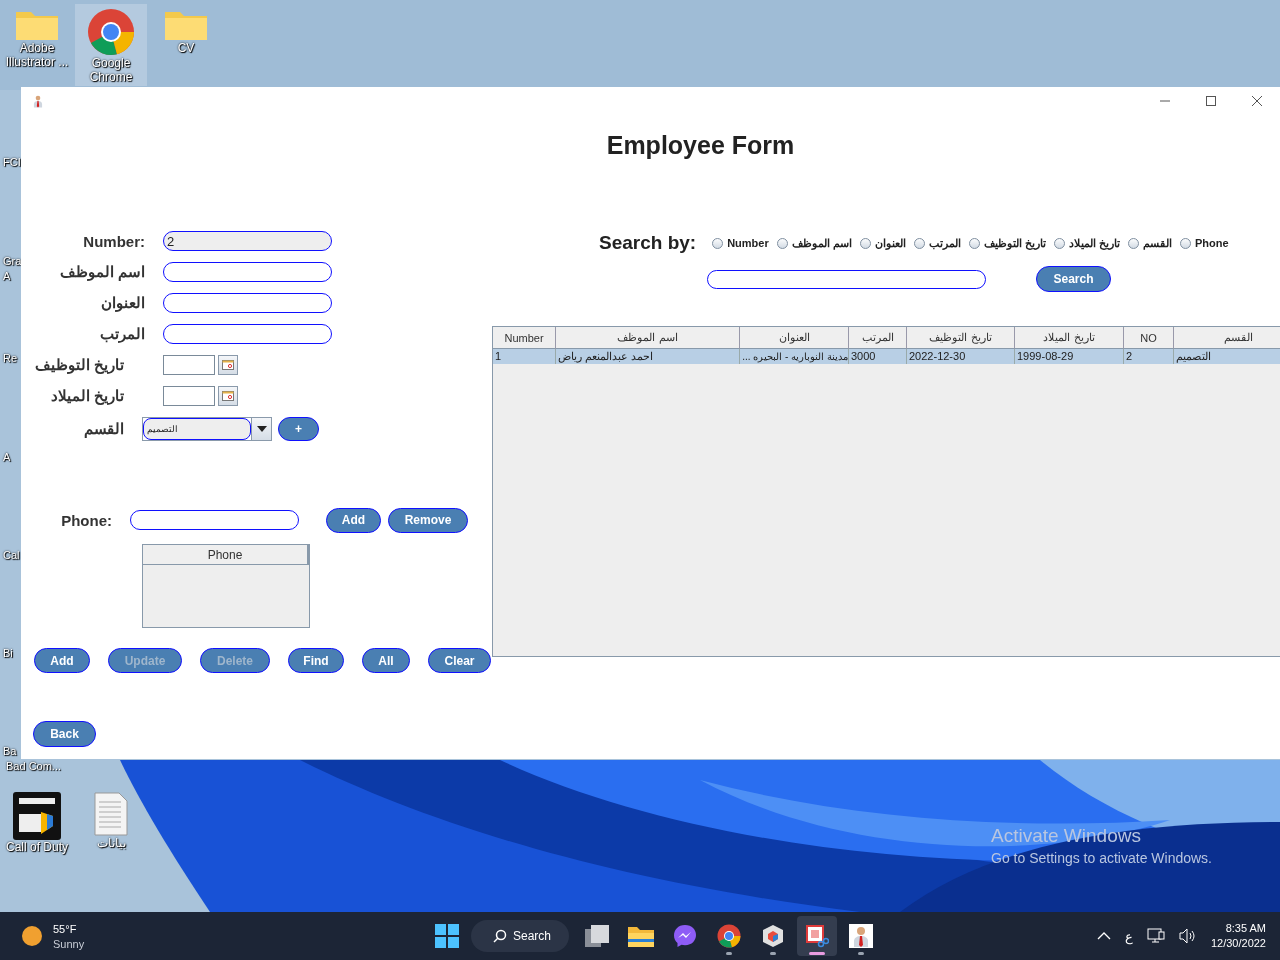 The width and height of the screenshot is (1280, 960). I want to click on network-icon, so click(1155, 936).